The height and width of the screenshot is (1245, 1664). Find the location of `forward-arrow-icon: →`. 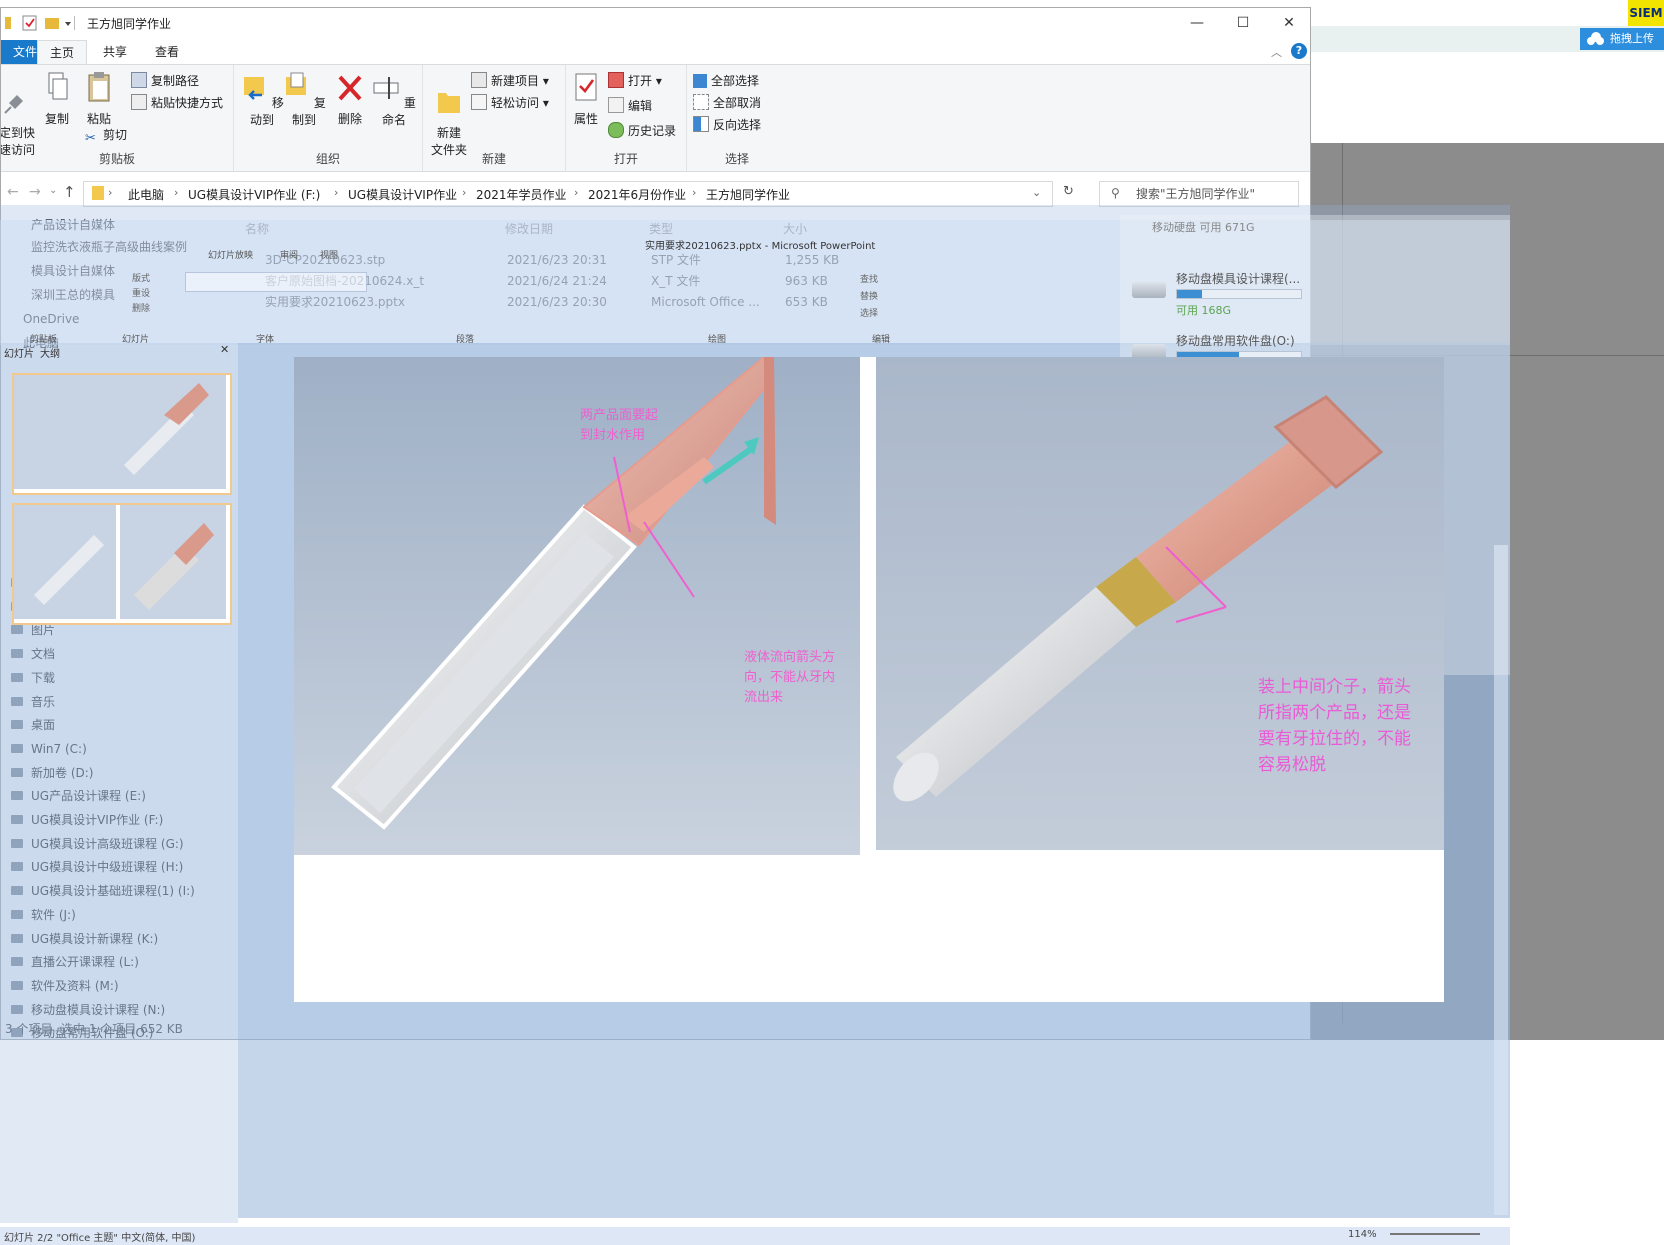

forward-arrow-icon: → is located at coordinates (35, 192).